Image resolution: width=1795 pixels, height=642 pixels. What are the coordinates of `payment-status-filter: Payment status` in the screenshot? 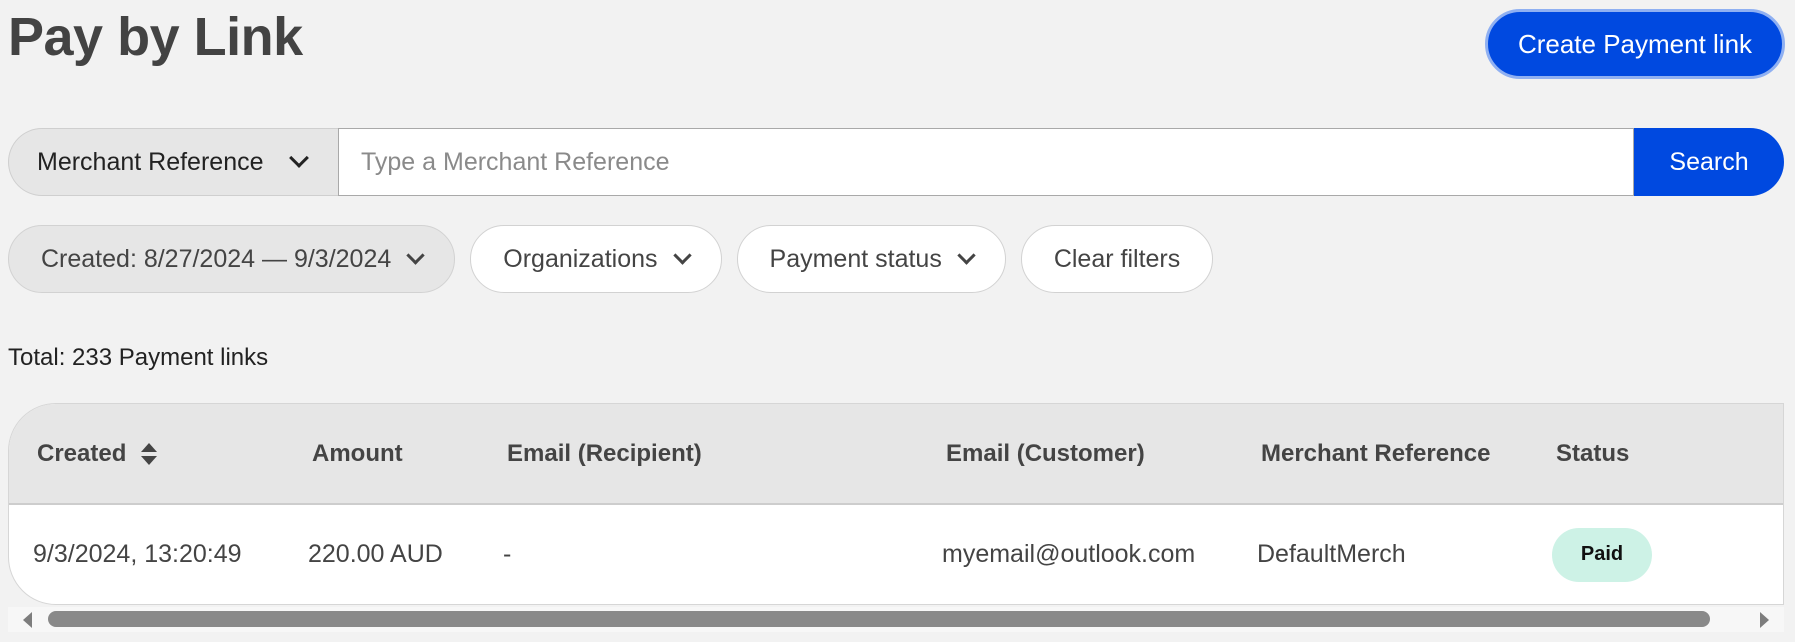 It's located at (871, 259).